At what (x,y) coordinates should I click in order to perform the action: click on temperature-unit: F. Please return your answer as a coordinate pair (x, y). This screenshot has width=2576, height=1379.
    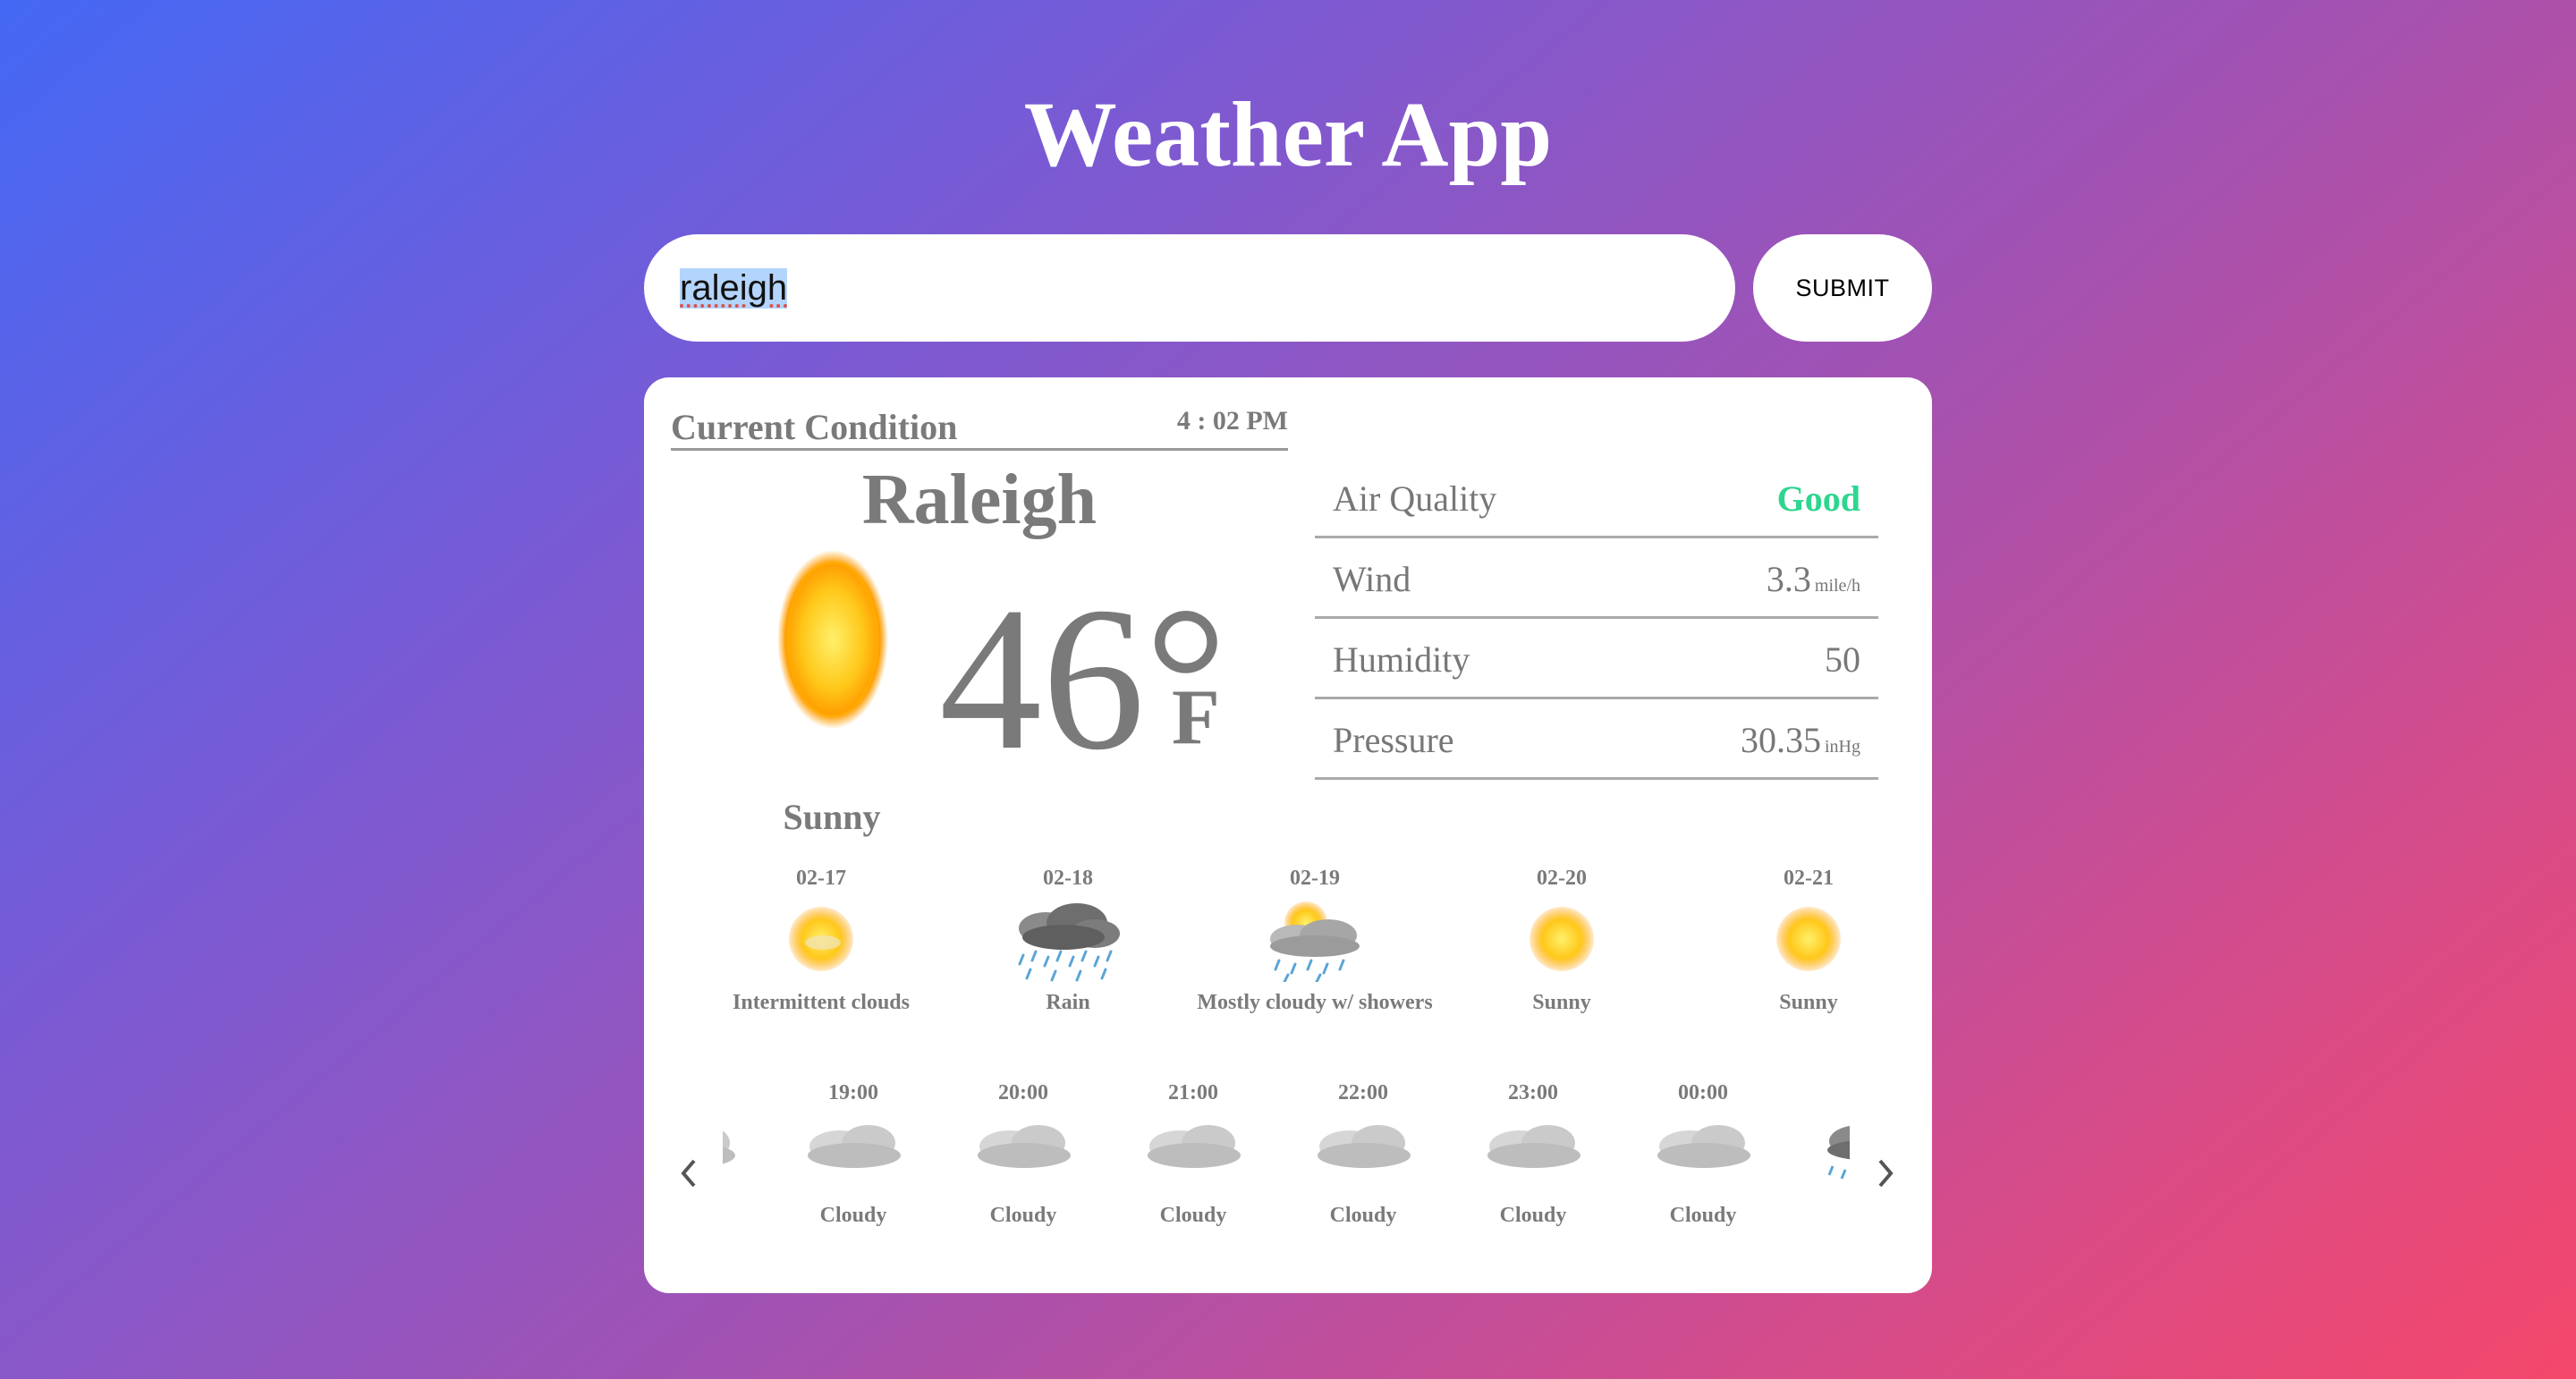
    Looking at the image, I should click on (1196, 717).